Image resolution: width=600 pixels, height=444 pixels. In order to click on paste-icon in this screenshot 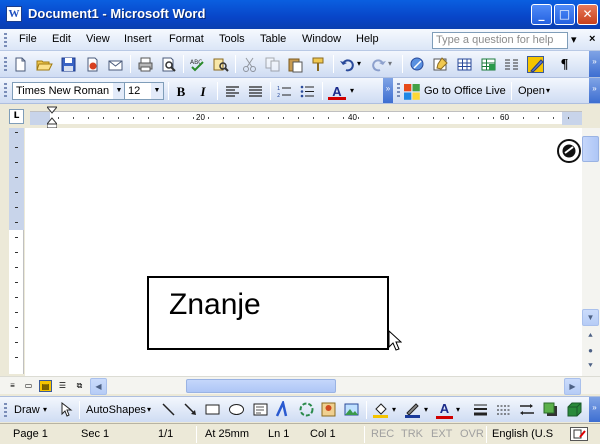, I will do `click(295, 64)`.